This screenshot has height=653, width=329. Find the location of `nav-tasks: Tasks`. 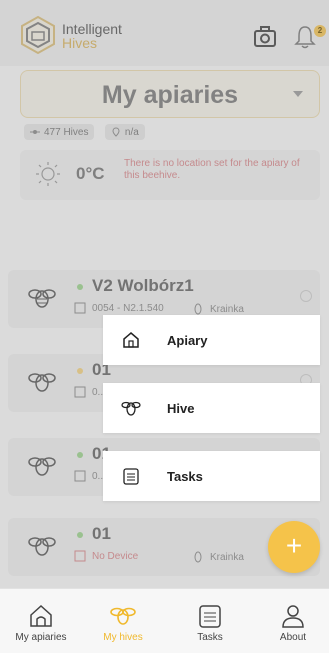

nav-tasks: Tasks is located at coordinates (210, 621).